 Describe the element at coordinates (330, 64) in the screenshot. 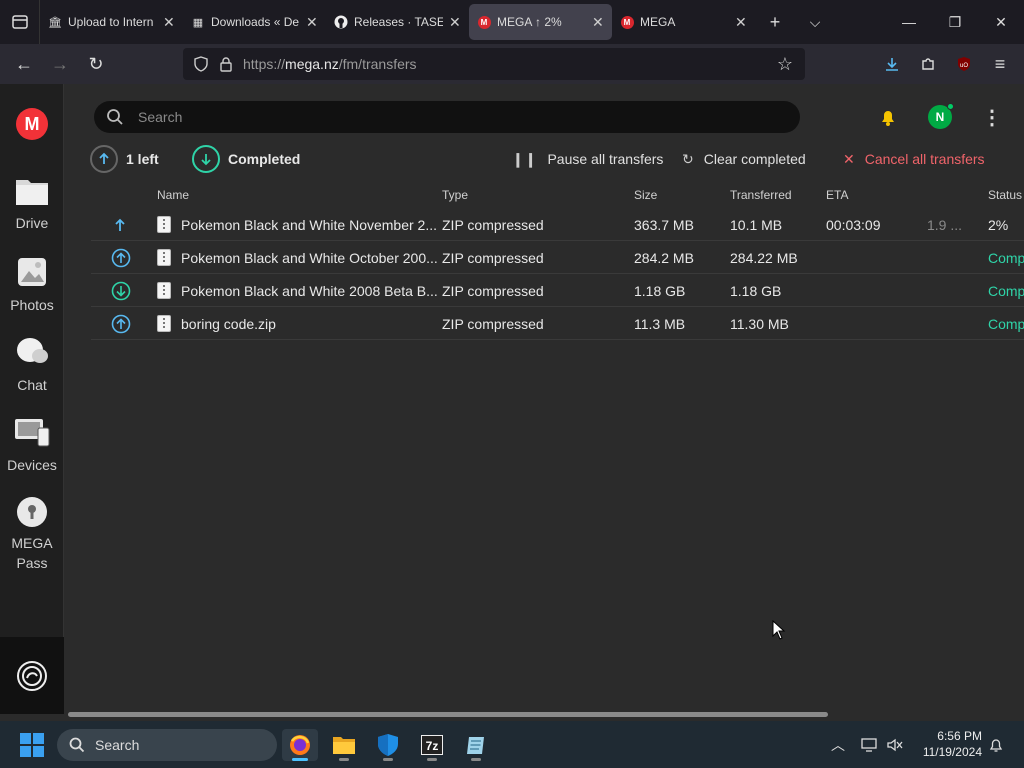

I see `url-text: https://mega.nz/fm/transfers` at that location.